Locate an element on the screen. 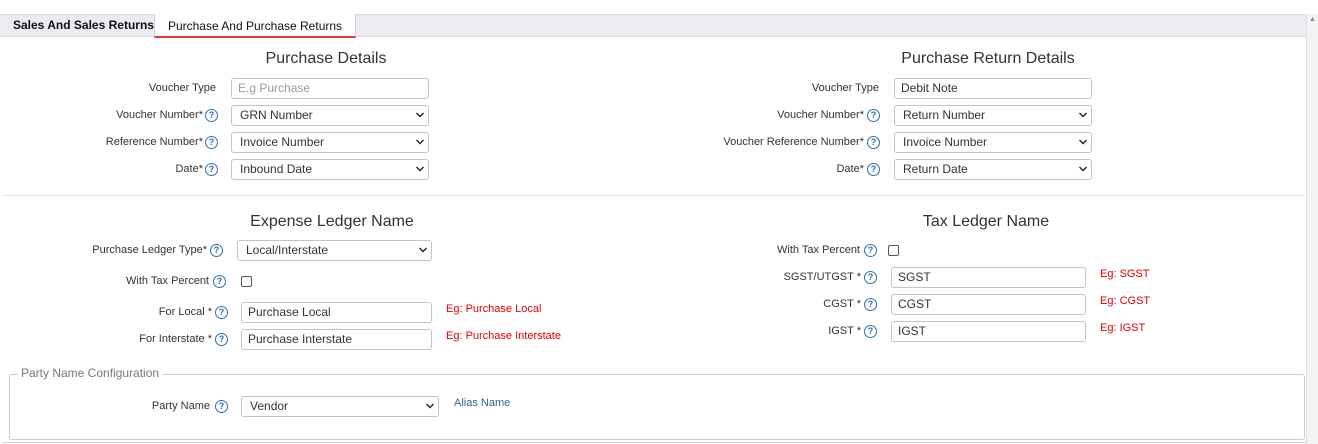 Image resolution: width=1318 pixels, height=444 pixels. bottom-border is located at coordinates (654, 442).